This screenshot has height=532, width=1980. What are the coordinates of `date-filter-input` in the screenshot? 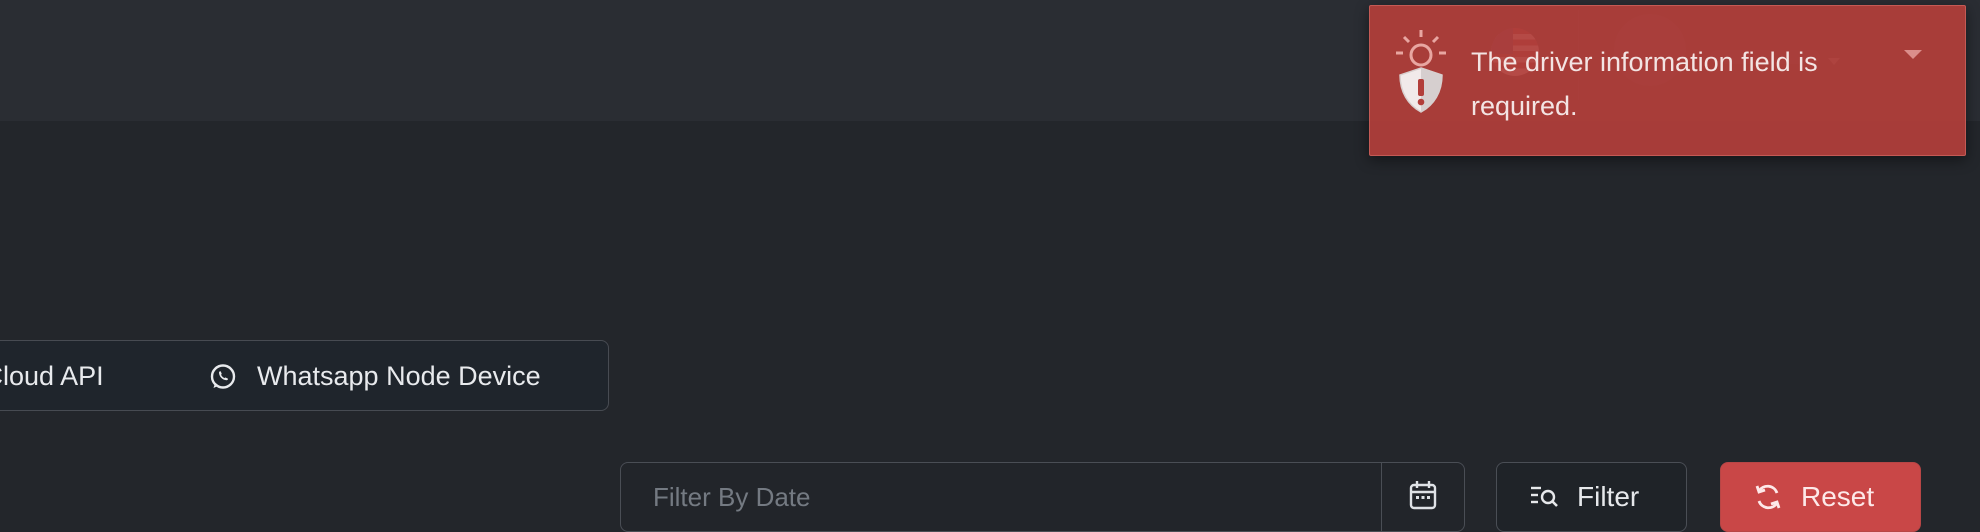 It's located at (1002, 497).